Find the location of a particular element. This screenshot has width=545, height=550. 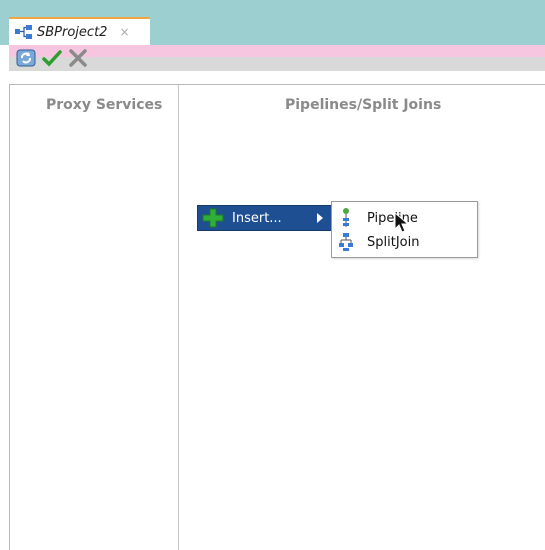

tab-close-button: × is located at coordinates (124, 32).